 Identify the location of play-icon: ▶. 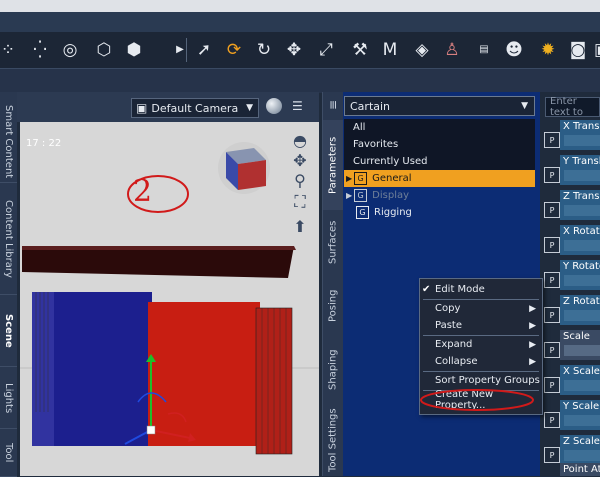
(180, 50).